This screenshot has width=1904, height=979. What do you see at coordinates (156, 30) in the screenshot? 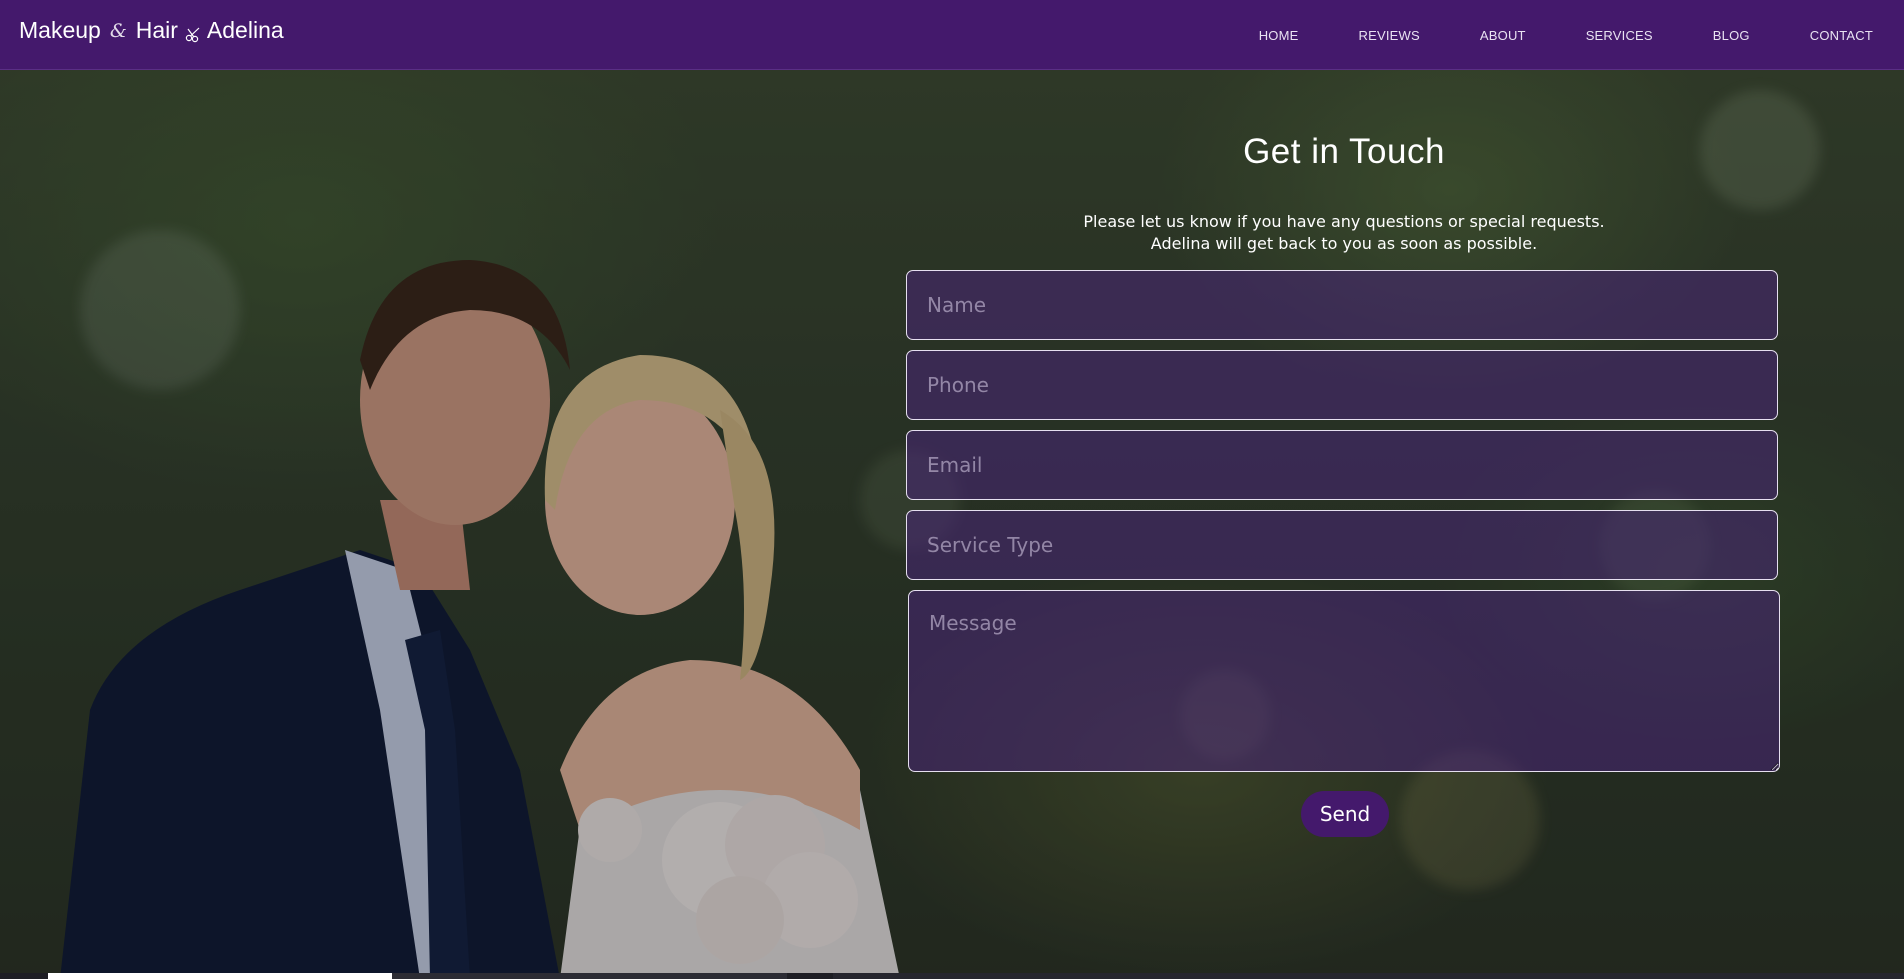
I see `brand-hair: Hair` at bounding box center [156, 30].